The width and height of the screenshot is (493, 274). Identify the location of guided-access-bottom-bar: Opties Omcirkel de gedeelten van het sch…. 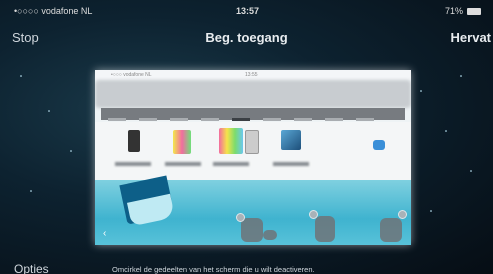
(246, 264).